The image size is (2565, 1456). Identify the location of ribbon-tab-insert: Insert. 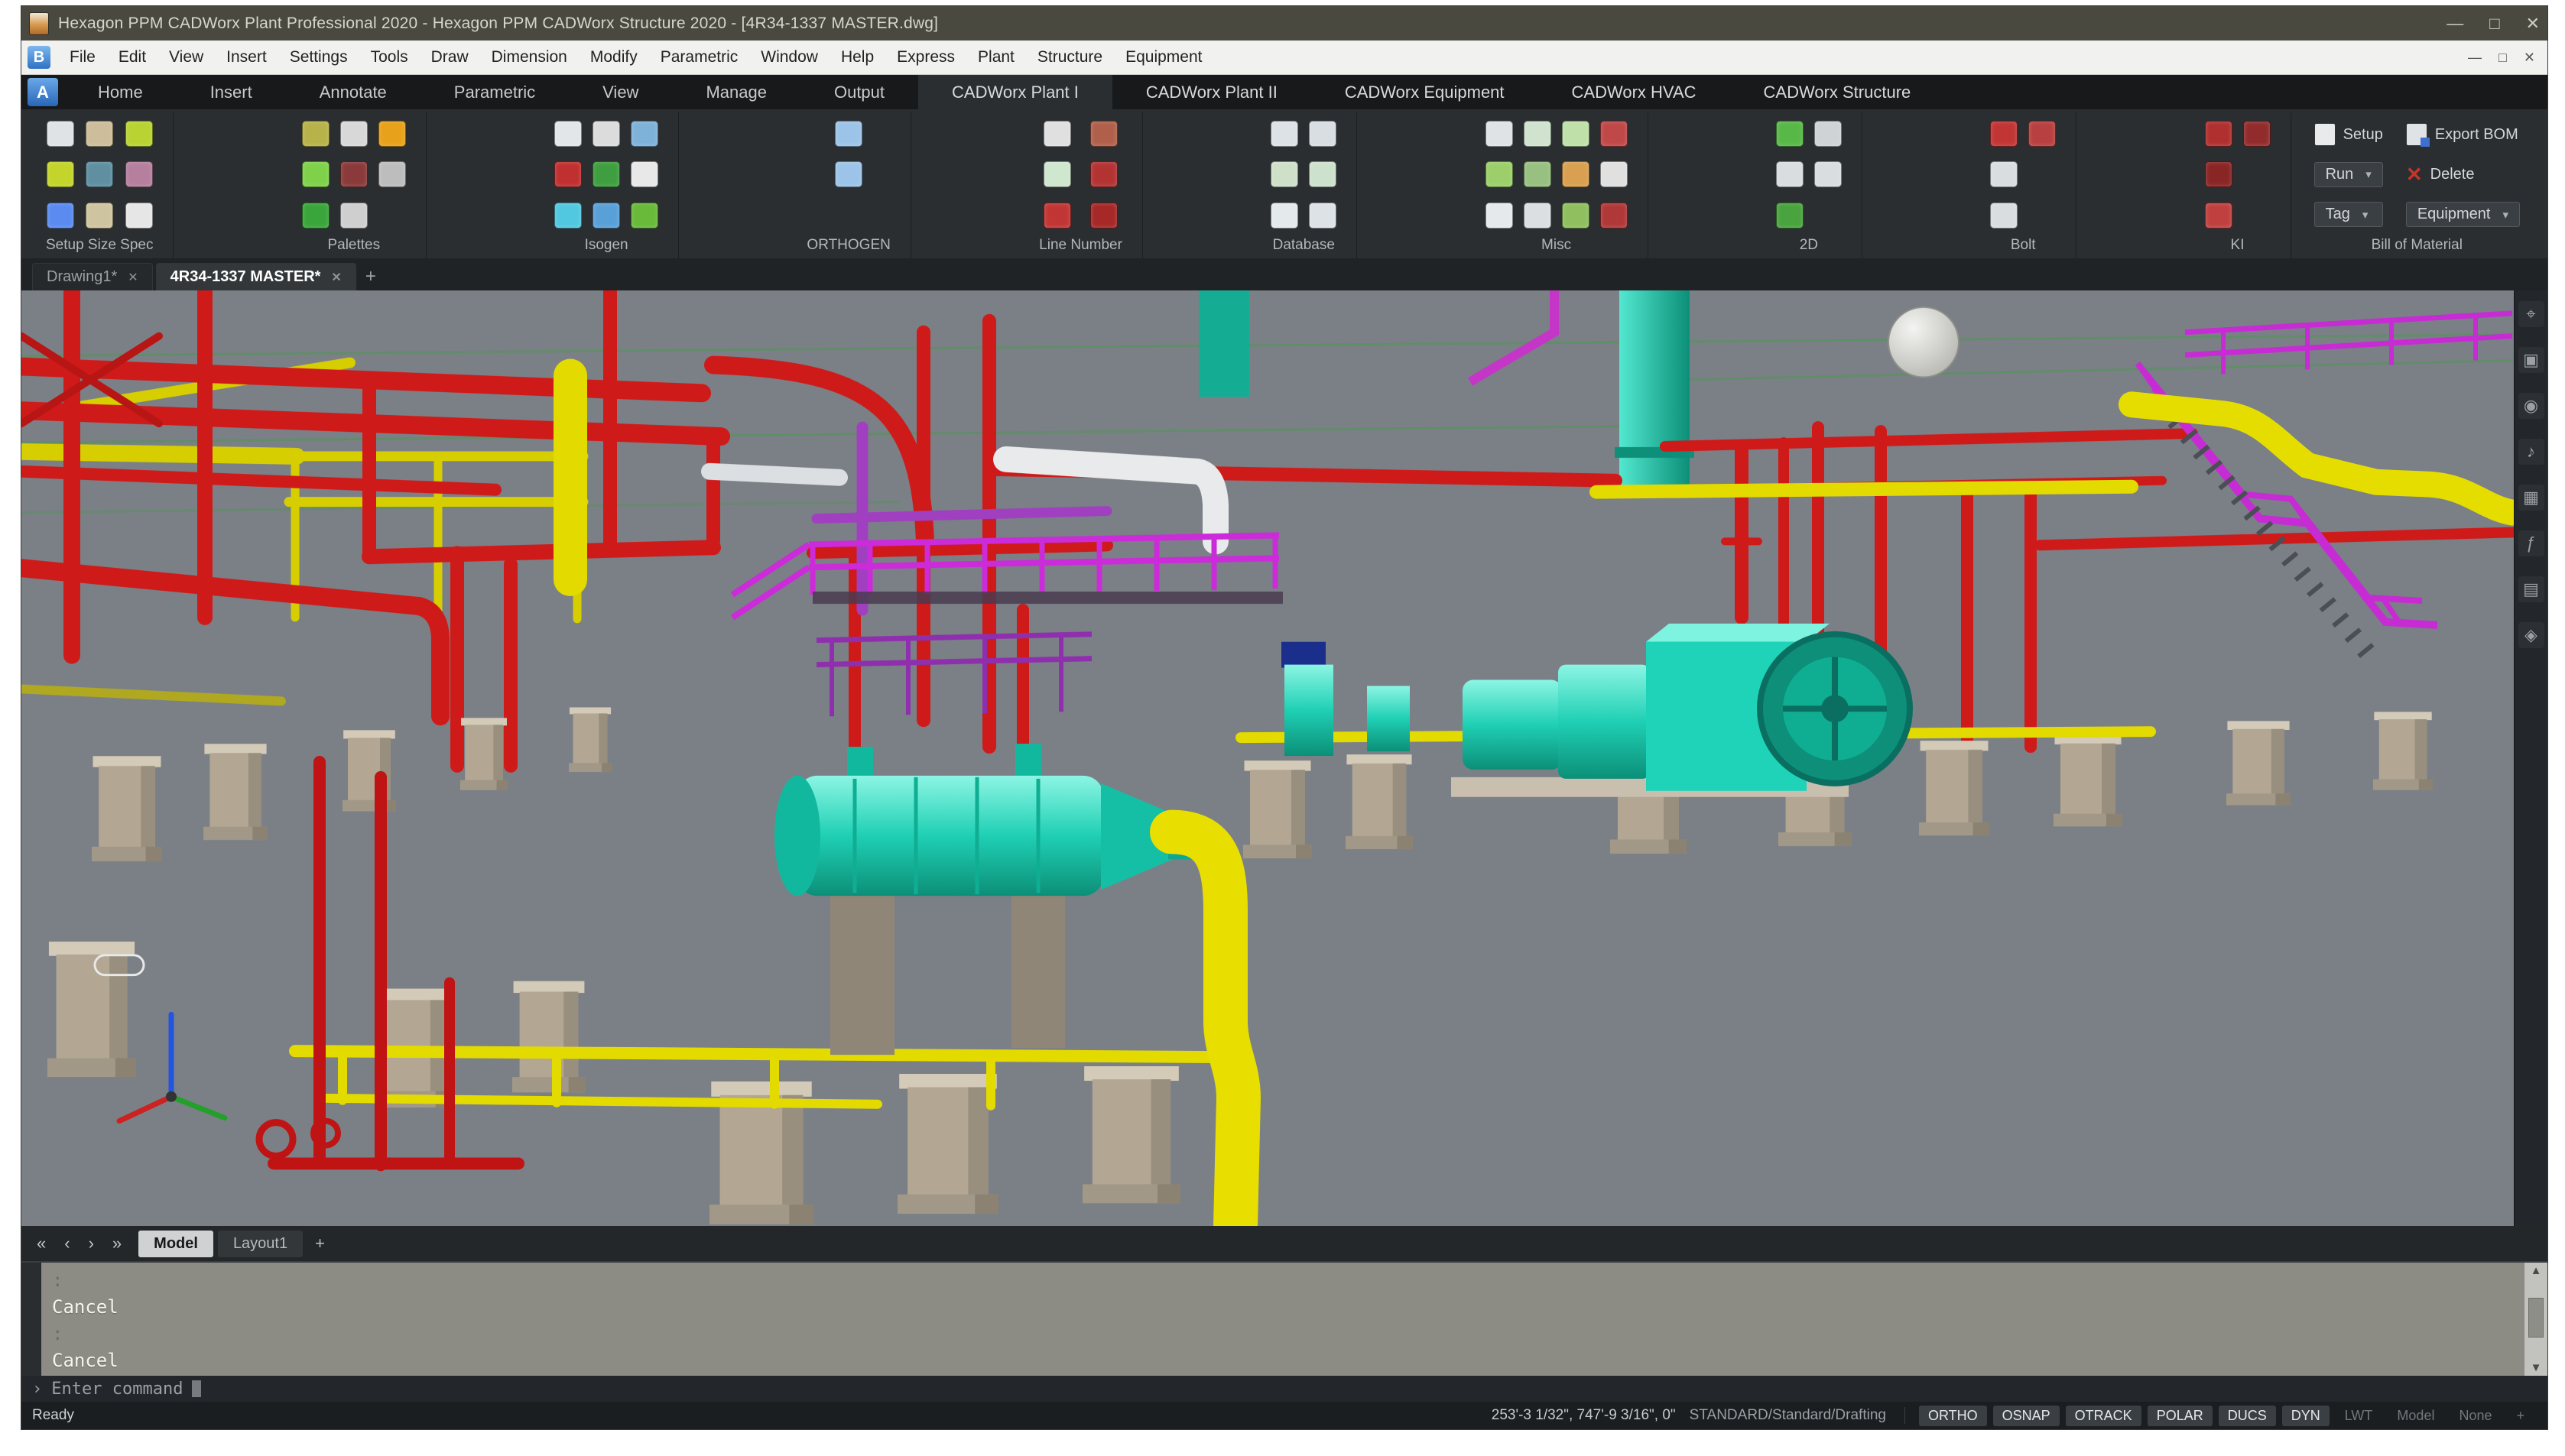
(231, 92).